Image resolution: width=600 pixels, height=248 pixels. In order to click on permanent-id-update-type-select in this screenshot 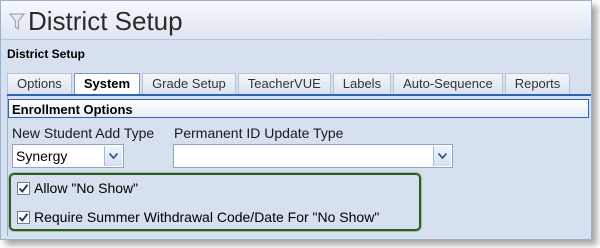, I will do `click(313, 156)`.